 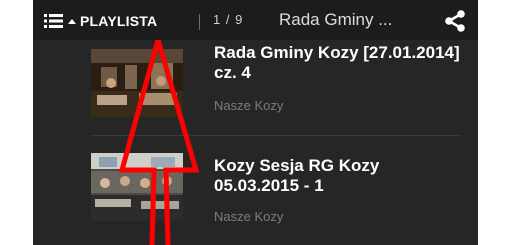 What do you see at coordinates (339, 176) in the screenshot?
I see `video-title: Kozy Sesja RG Kozy 05.03.2015 - 1` at bounding box center [339, 176].